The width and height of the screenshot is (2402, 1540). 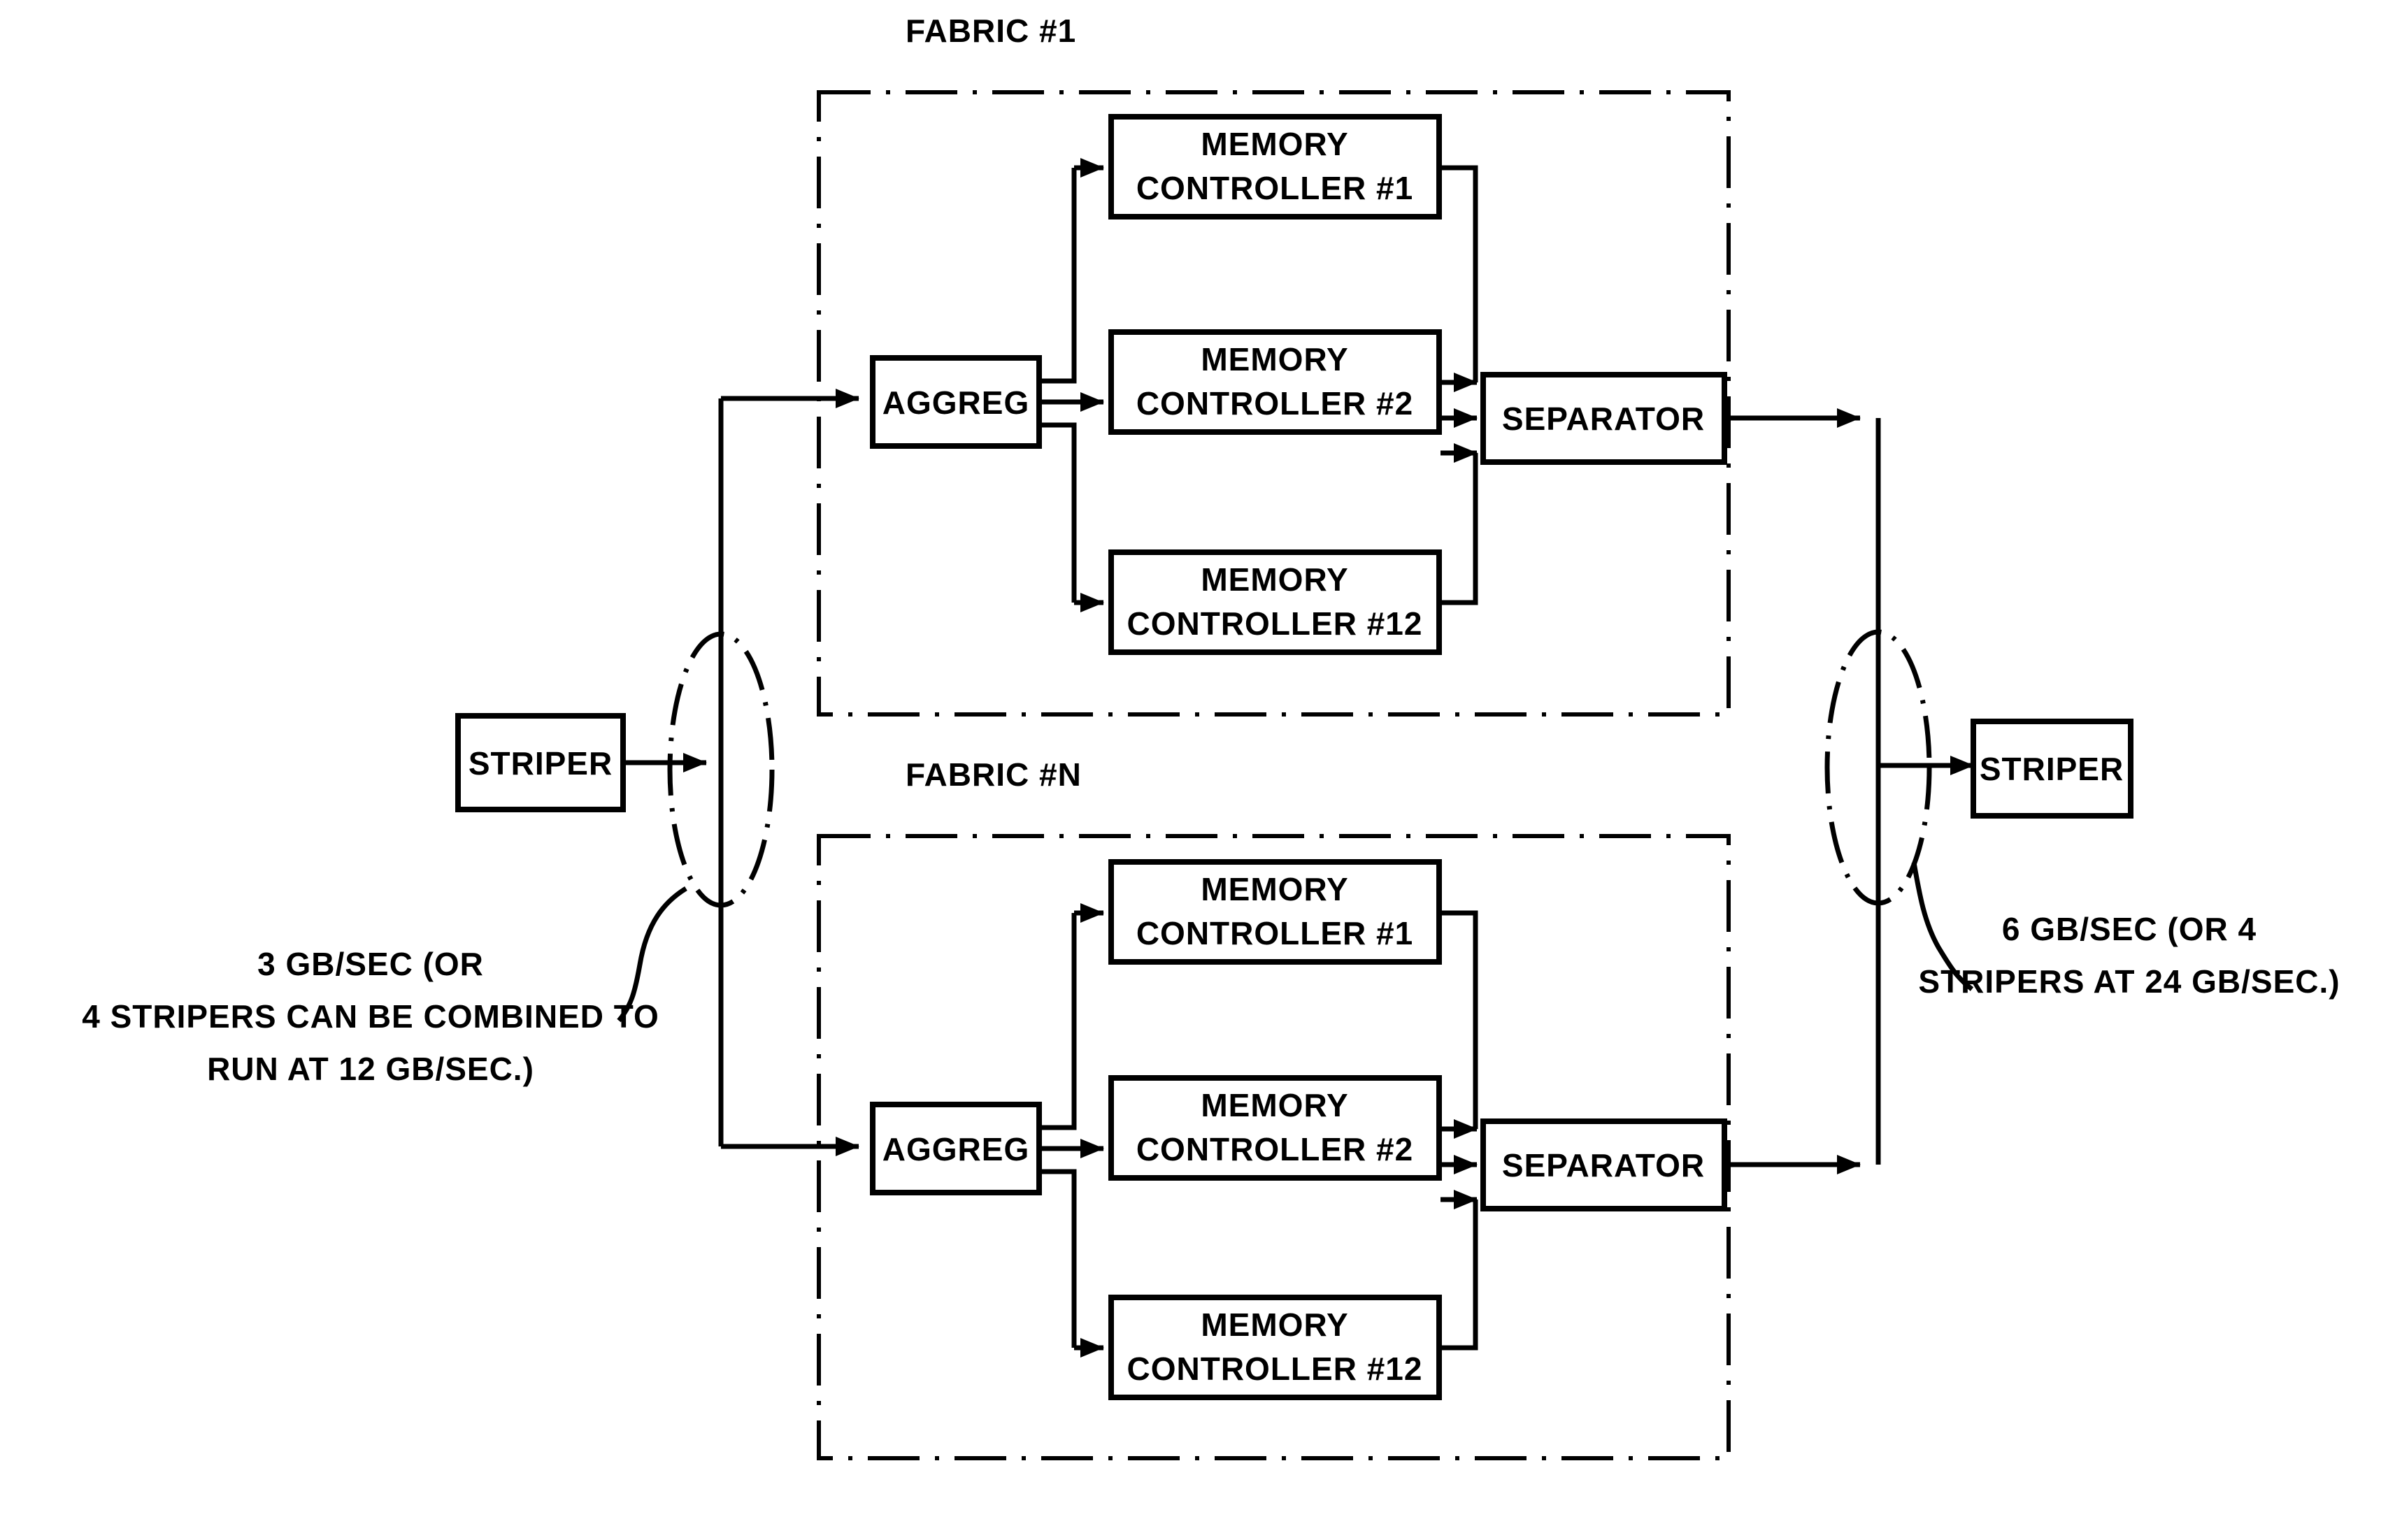 What do you see at coordinates (370, 1069) in the screenshot?
I see `left-caption-line3: RUN AT 12 GB/SEC.)` at bounding box center [370, 1069].